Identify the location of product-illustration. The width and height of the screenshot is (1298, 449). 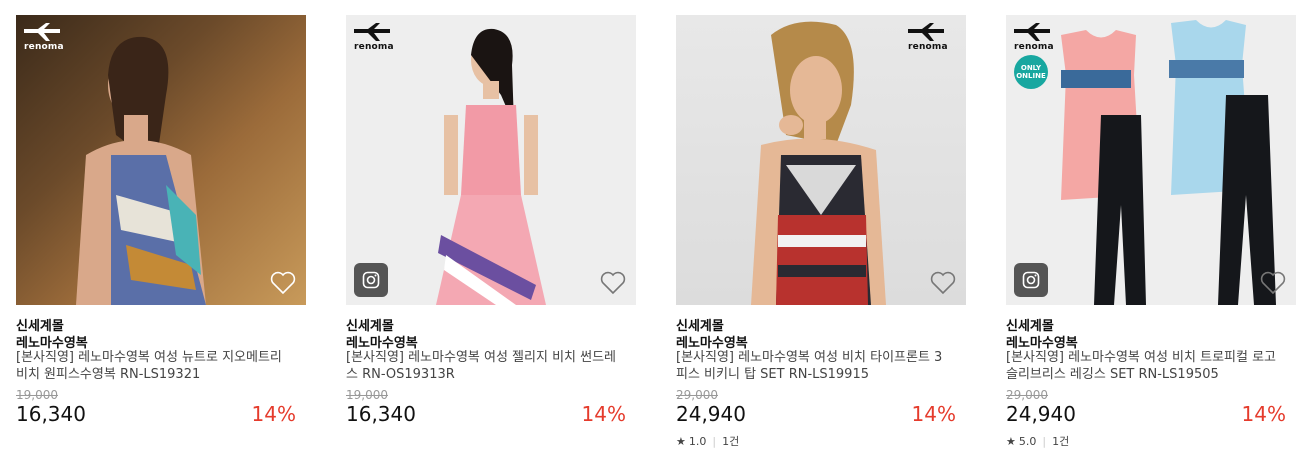
(1168, 162).